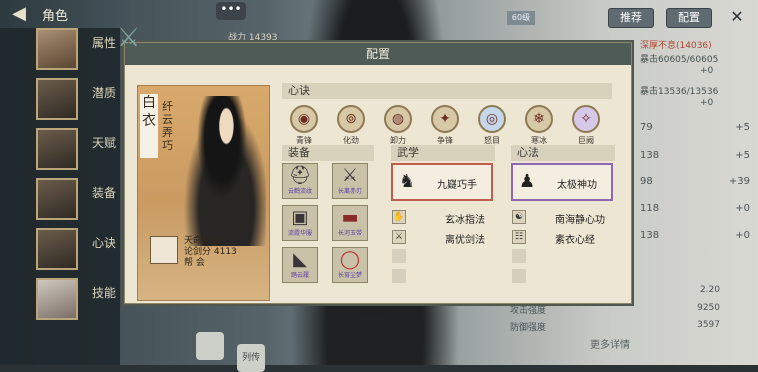 Image resolution: width=758 pixels, height=372 pixels. What do you see at coordinates (539, 119) in the screenshot?
I see `snowflake-icon: ❄` at bounding box center [539, 119].